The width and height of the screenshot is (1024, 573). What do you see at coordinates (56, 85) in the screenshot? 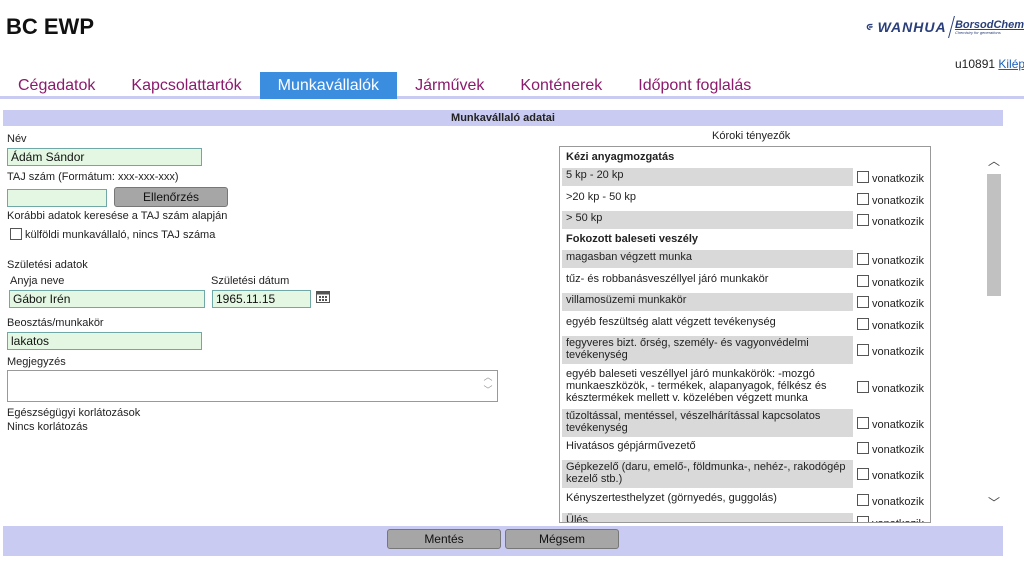
I see `tab-cegadatok: Cégadatok` at bounding box center [56, 85].